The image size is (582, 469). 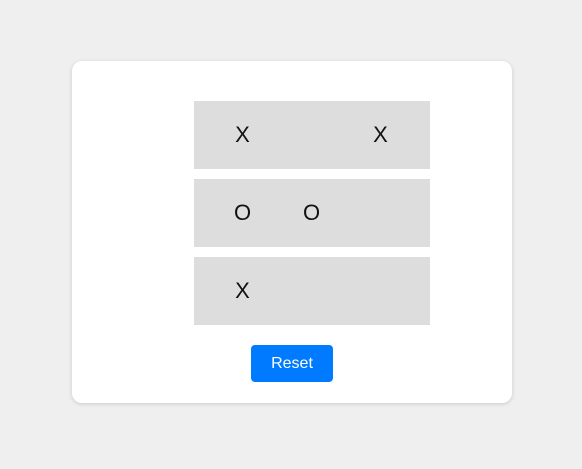 I want to click on board-row-1: X X, so click(x=312, y=135).